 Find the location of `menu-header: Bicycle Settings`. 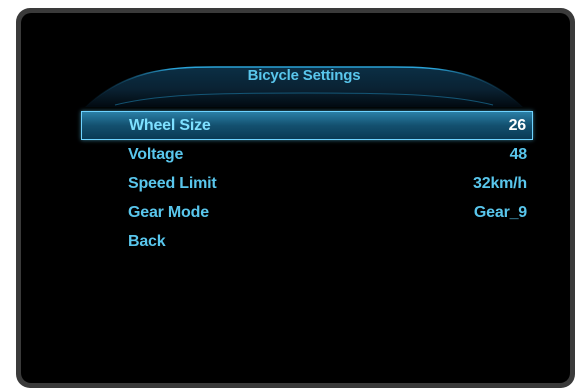

menu-header: Bicycle Settings is located at coordinates (304, 77).